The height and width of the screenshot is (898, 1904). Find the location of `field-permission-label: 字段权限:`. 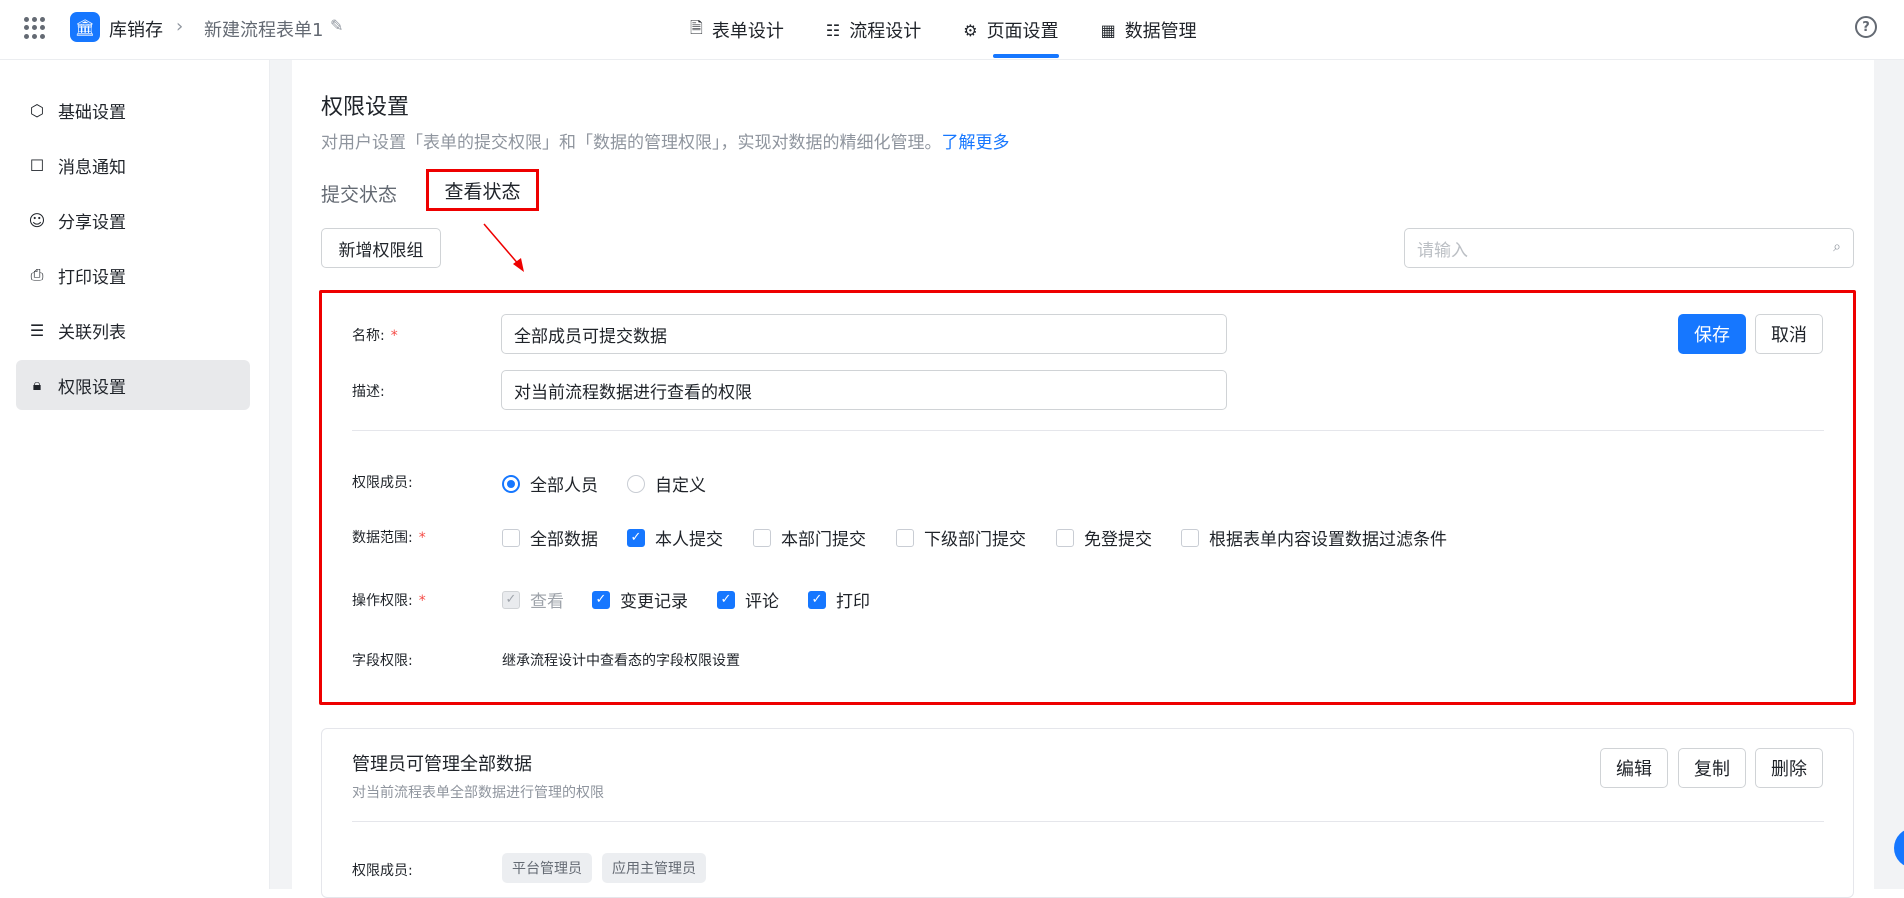

field-permission-label: 字段权限: is located at coordinates (382, 661).